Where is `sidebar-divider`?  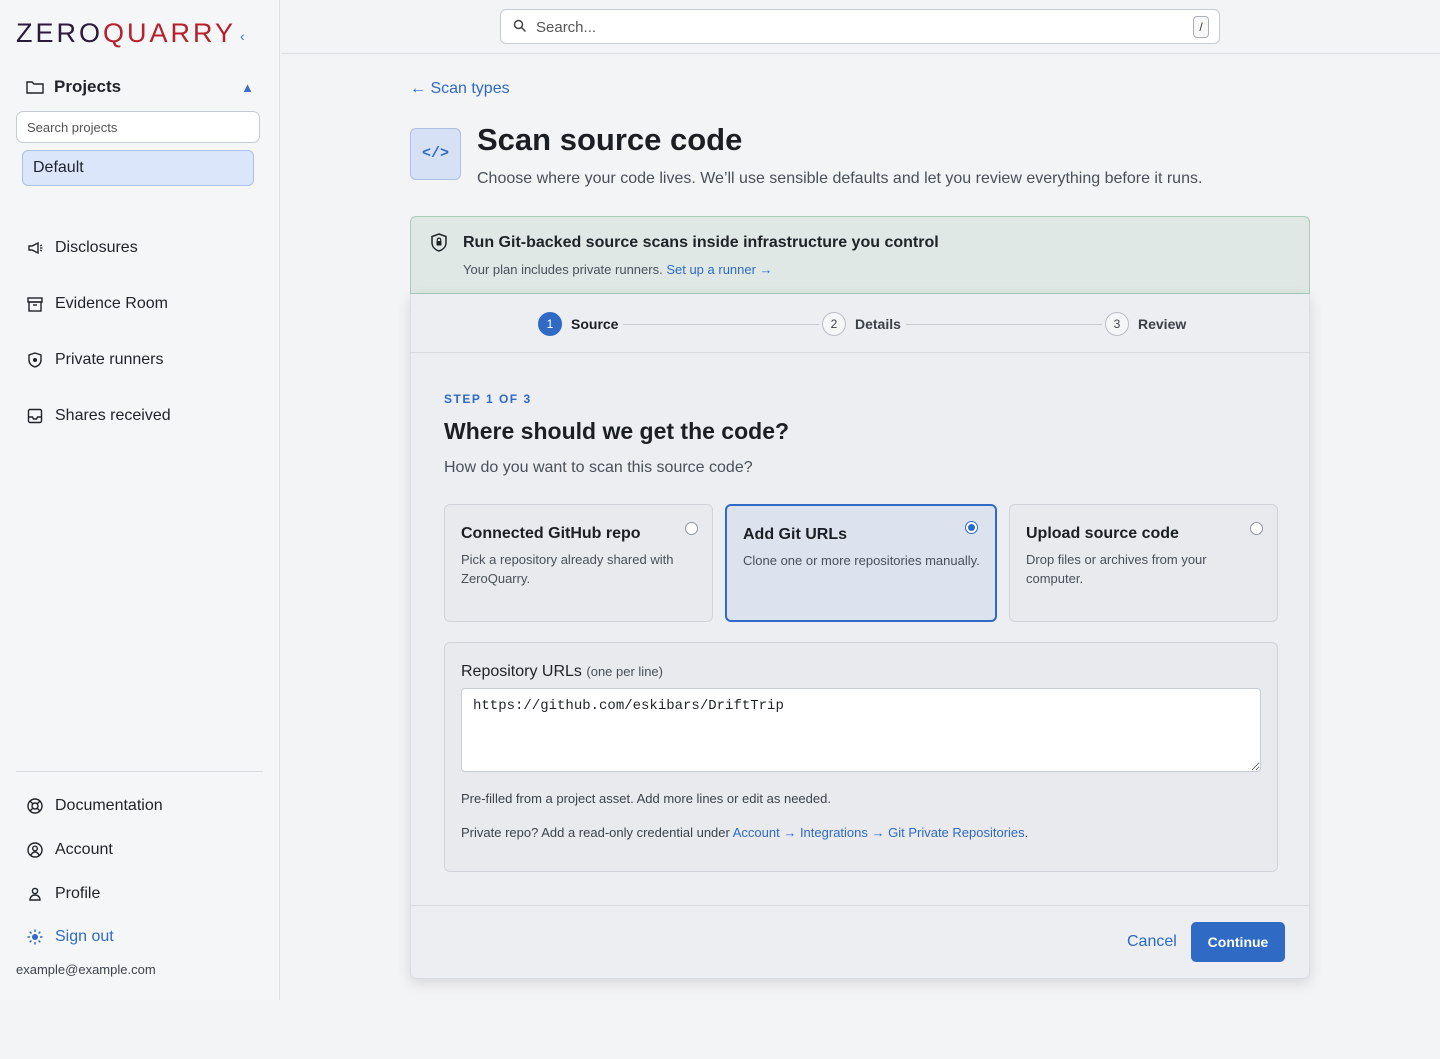
sidebar-divider is located at coordinates (139, 771).